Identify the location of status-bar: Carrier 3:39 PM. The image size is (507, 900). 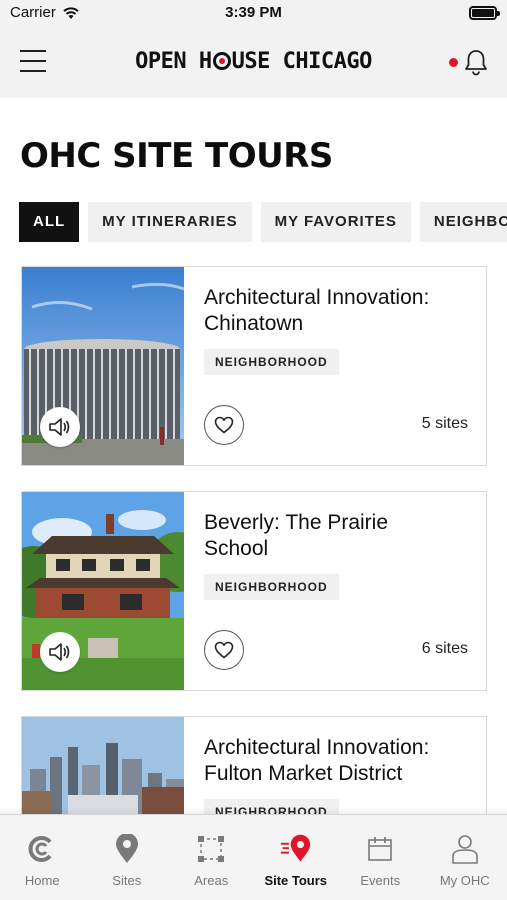
(253, 13).